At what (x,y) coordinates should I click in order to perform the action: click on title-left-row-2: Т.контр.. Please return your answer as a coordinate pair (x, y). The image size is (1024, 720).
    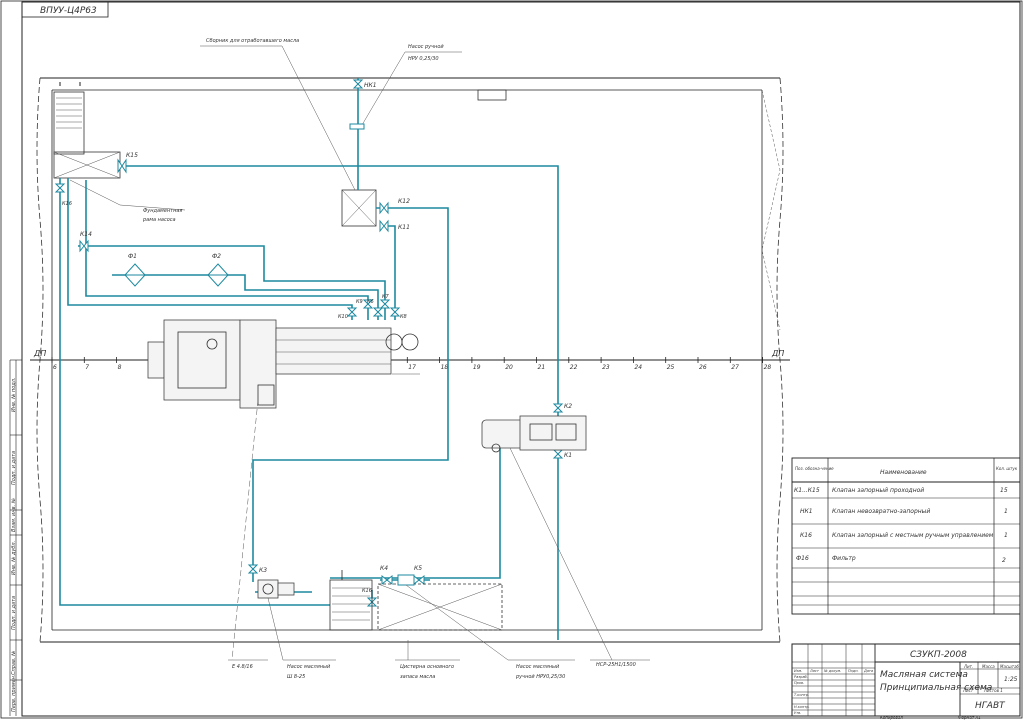
    Looking at the image, I should click on (801, 695).